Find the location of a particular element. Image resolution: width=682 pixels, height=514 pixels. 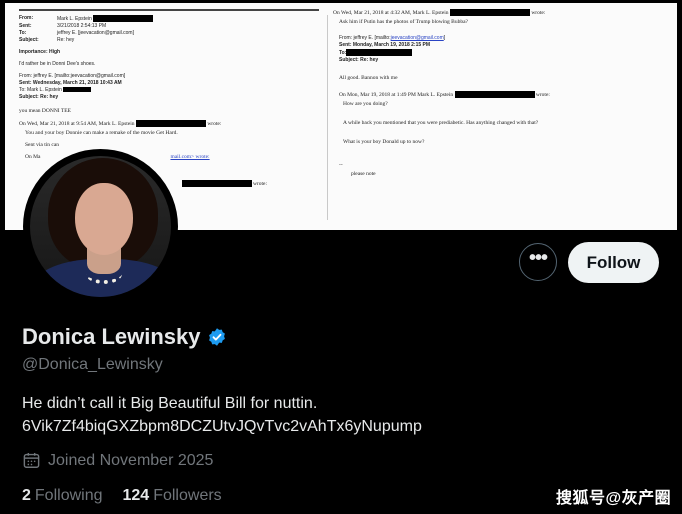

followers-count: 124 is located at coordinates (136, 495).